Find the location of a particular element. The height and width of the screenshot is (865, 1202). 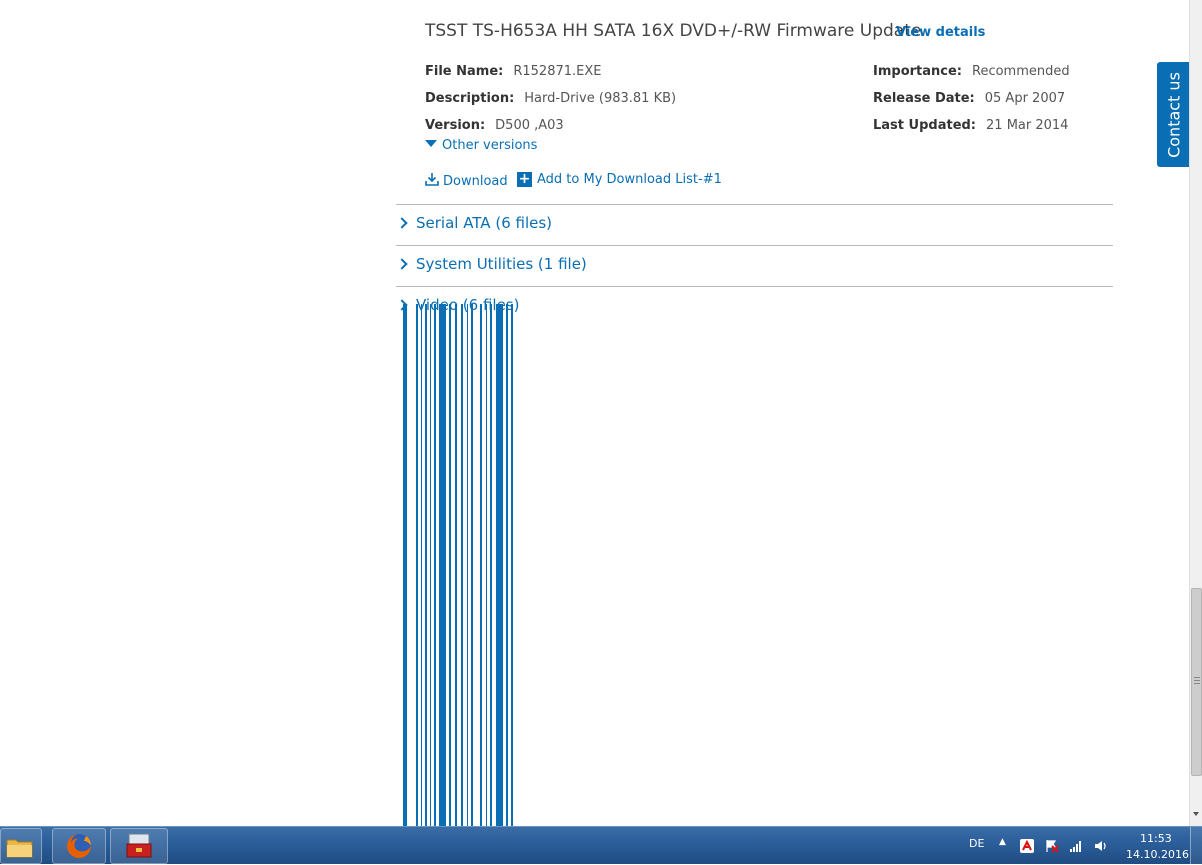

file-name-row: File Name: R152871.EXE is located at coordinates (513, 71).